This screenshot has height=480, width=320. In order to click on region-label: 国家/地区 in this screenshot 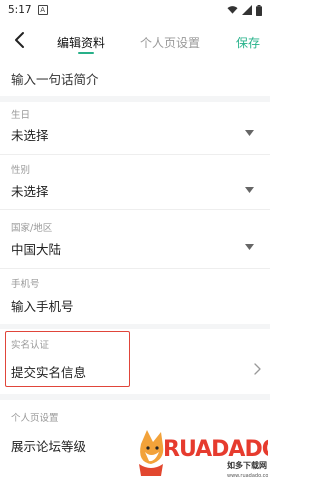, I will do `click(32, 228)`.